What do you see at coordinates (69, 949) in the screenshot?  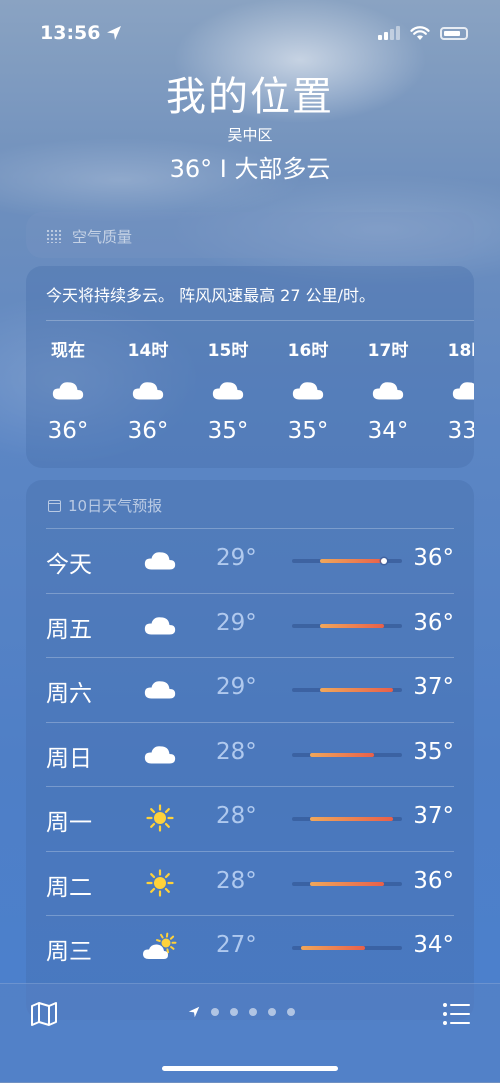 I see `day-label: 周三` at bounding box center [69, 949].